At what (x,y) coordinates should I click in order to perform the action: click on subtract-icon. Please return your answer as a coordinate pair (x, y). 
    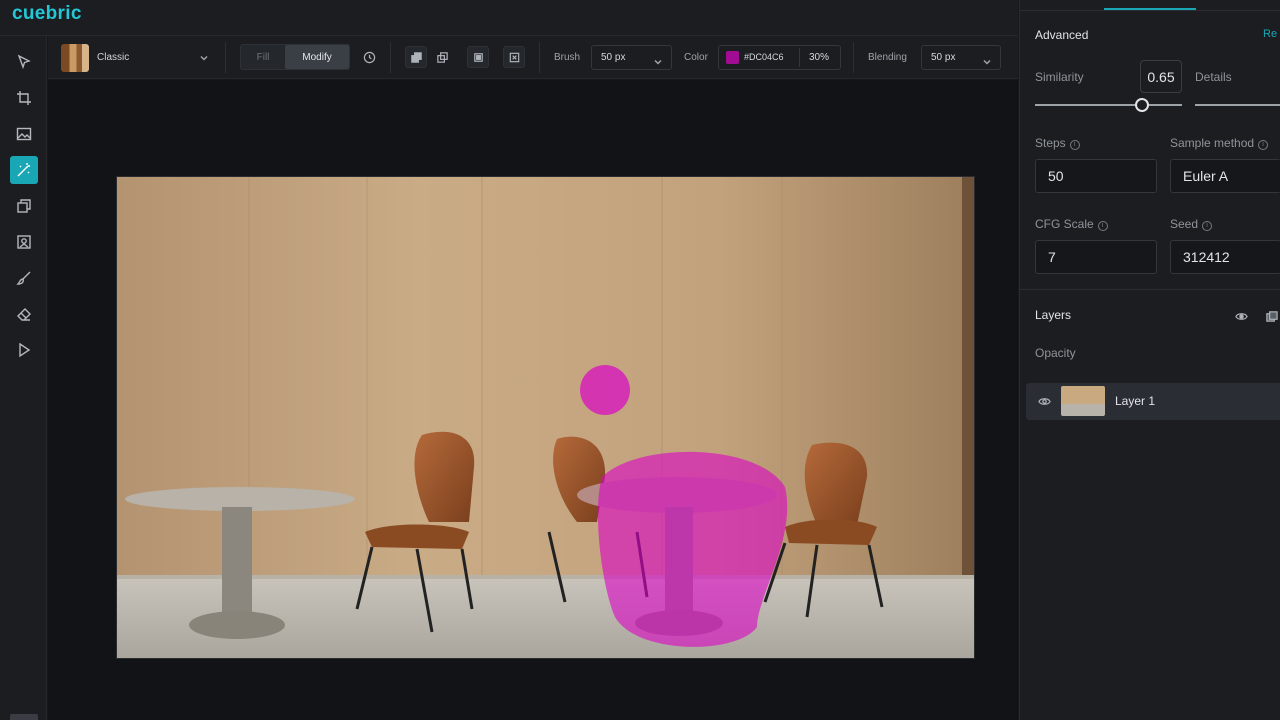
    Looking at the image, I should click on (442, 57).